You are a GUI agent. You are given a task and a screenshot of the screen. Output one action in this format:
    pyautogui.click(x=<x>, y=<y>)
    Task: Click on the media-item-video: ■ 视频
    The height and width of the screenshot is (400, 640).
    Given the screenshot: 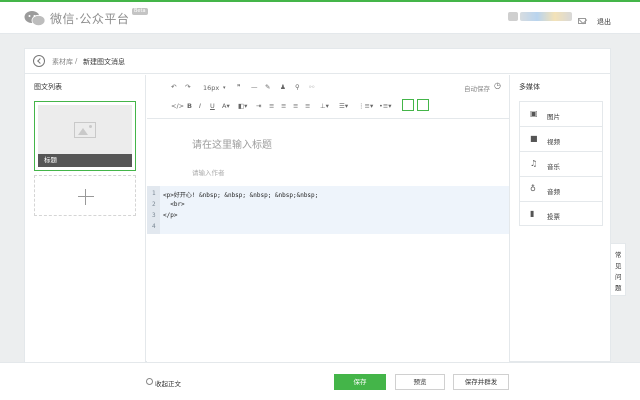 What is the action you would take?
    pyautogui.click(x=561, y=139)
    